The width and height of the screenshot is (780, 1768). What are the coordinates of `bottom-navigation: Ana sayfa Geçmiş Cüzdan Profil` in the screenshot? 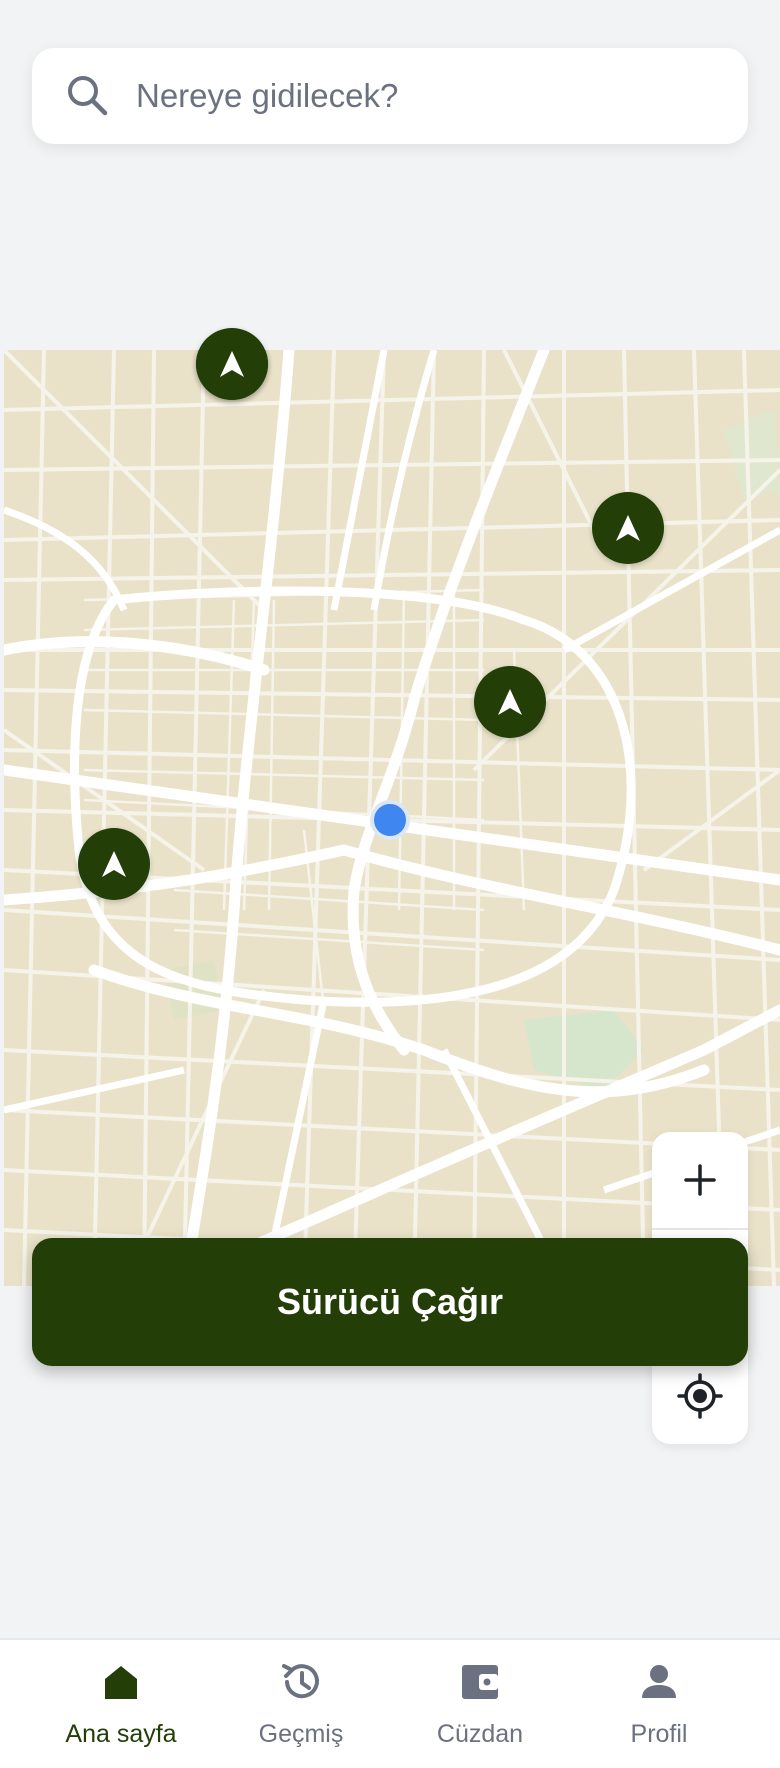 It's located at (390, 1703).